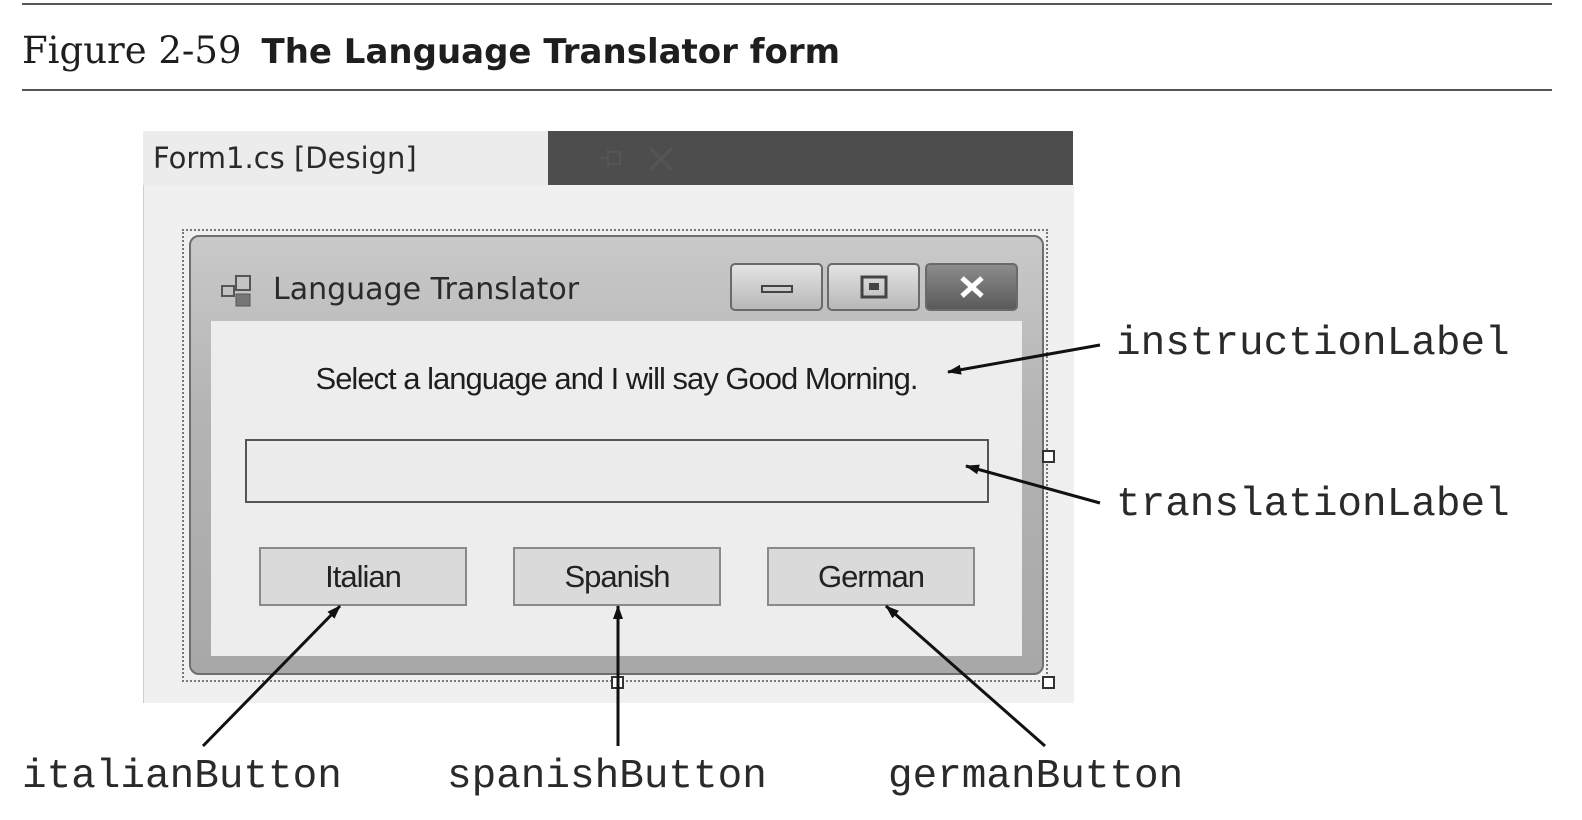 The width and height of the screenshot is (1582, 820). Describe the element at coordinates (607, 777) in the screenshot. I see `callout-spanish-button: spanishButton` at that location.